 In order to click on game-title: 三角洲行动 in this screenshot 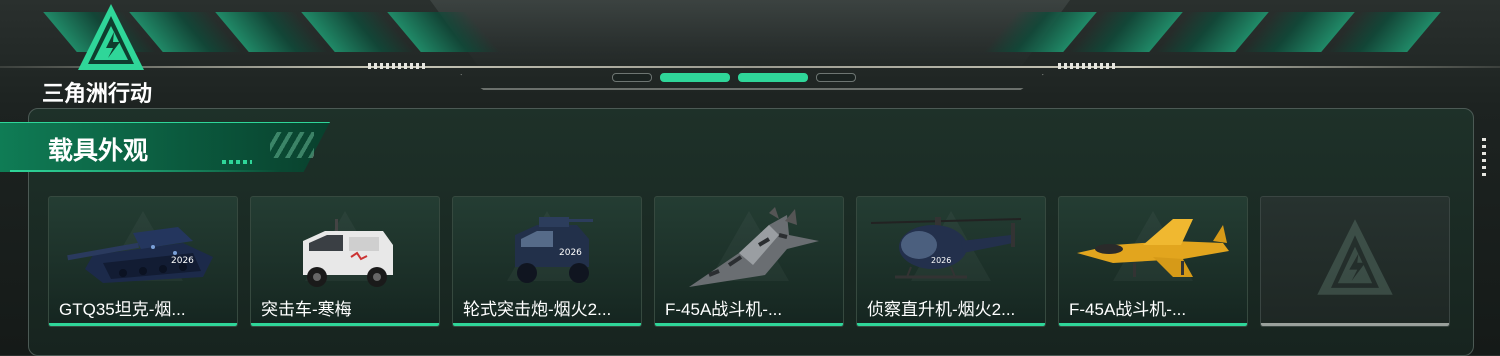, I will do `click(97, 93)`.